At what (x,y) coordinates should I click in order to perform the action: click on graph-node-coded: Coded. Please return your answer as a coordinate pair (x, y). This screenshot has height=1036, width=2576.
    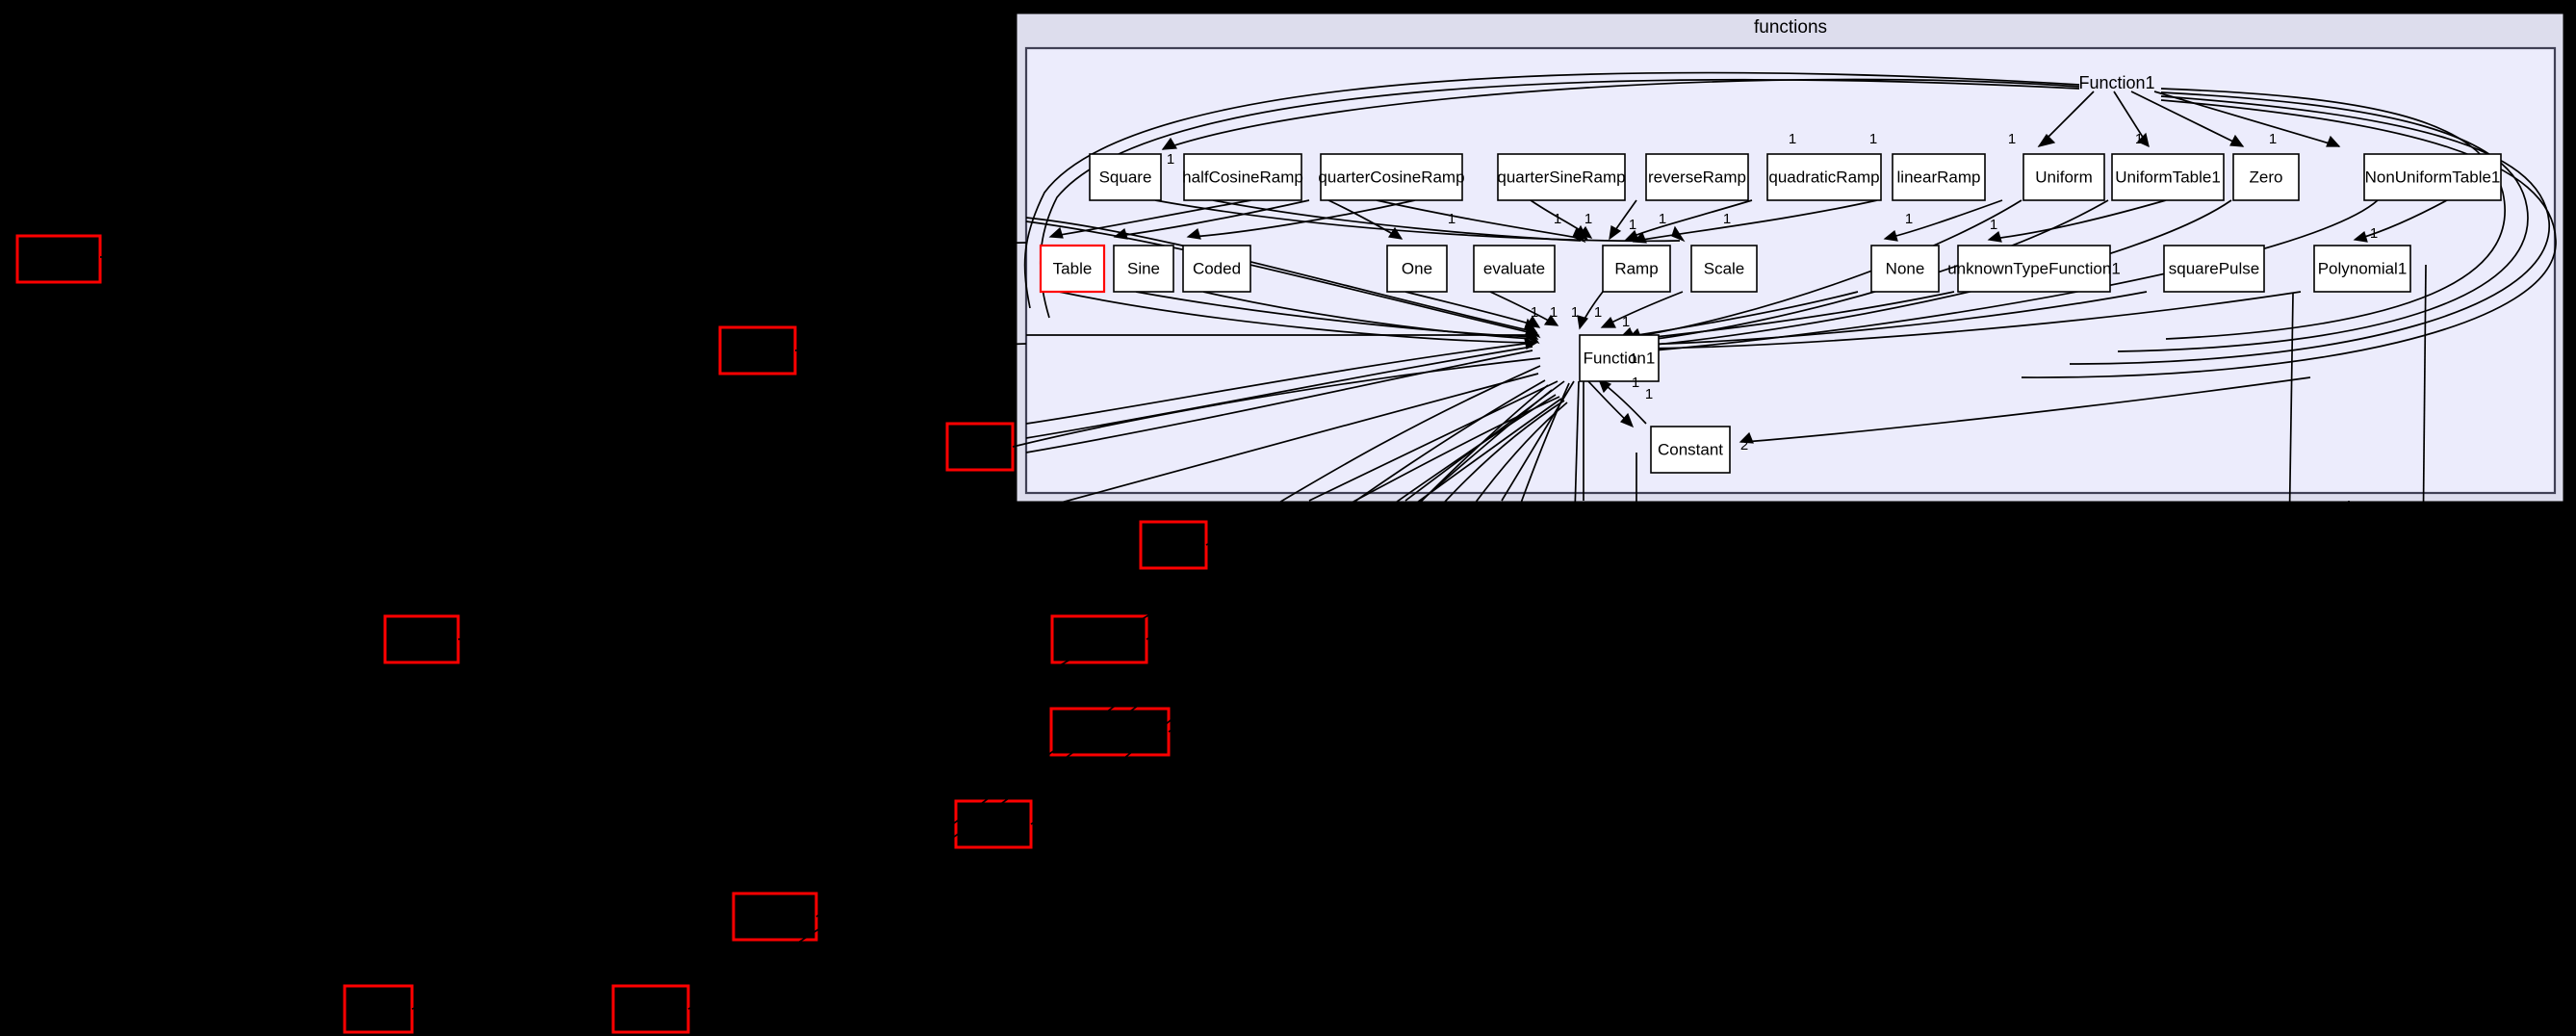
    Looking at the image, I should click on (1216, 269).